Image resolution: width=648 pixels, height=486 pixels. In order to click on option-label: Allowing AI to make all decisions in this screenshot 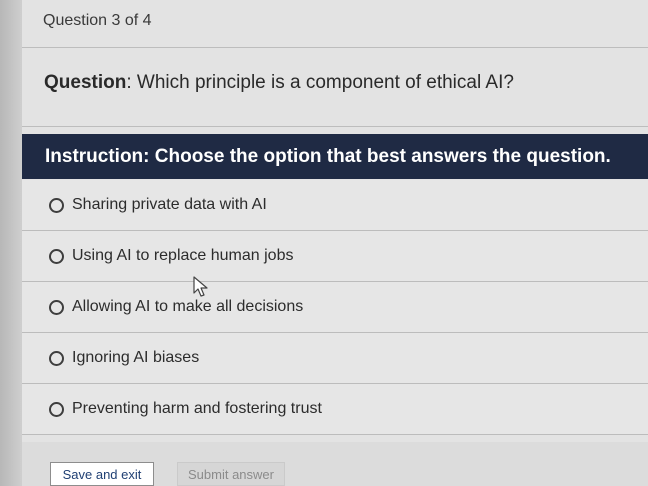, I will do `click(188, 306)`.